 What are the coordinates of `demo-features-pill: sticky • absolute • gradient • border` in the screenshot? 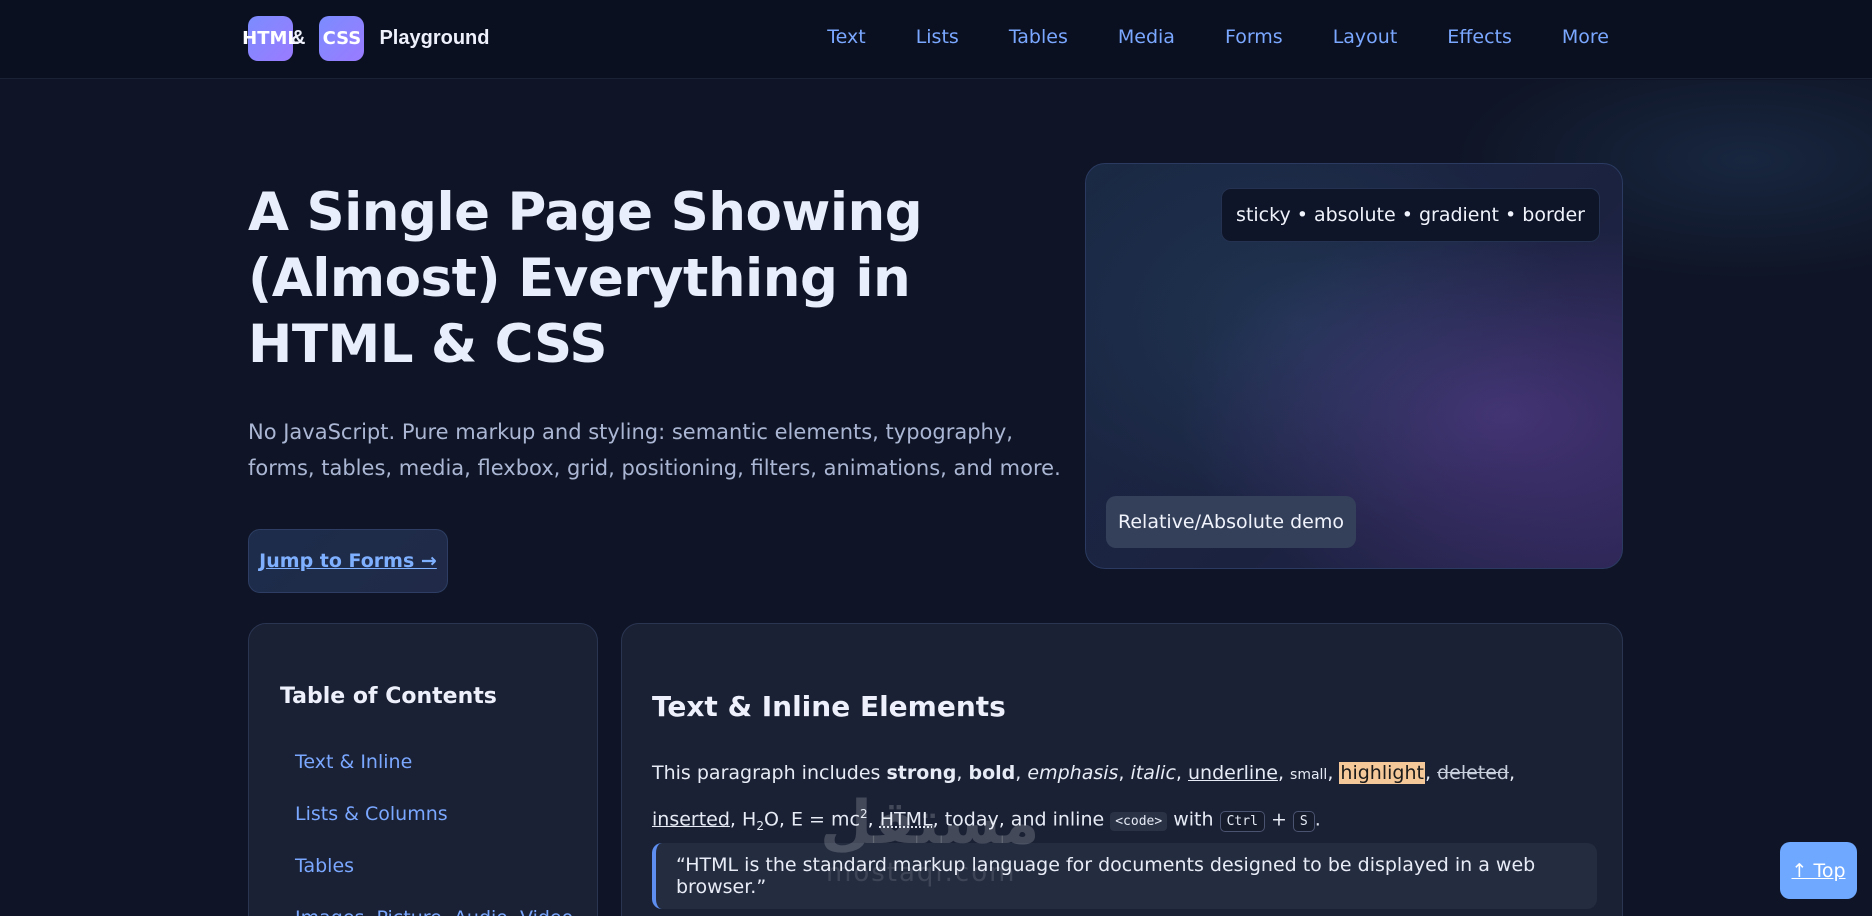 It's located at (1410, 215).